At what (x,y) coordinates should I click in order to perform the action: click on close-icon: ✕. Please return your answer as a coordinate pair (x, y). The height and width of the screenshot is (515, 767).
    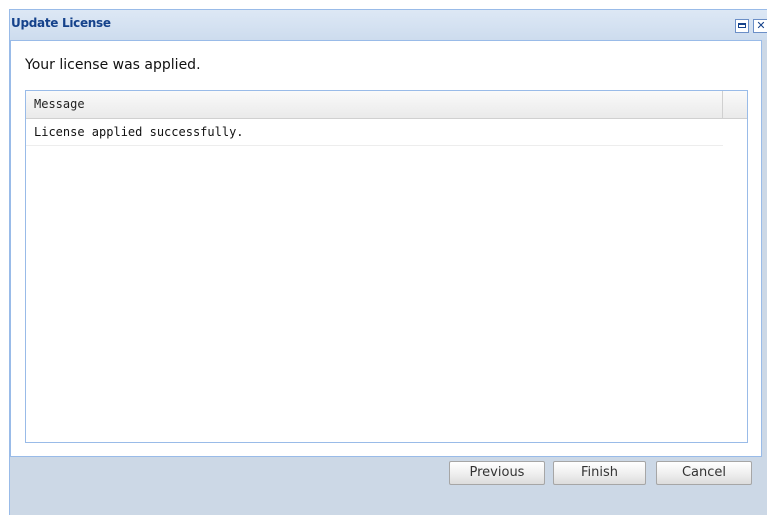
    Looking at the image, I should click on (760, 26).